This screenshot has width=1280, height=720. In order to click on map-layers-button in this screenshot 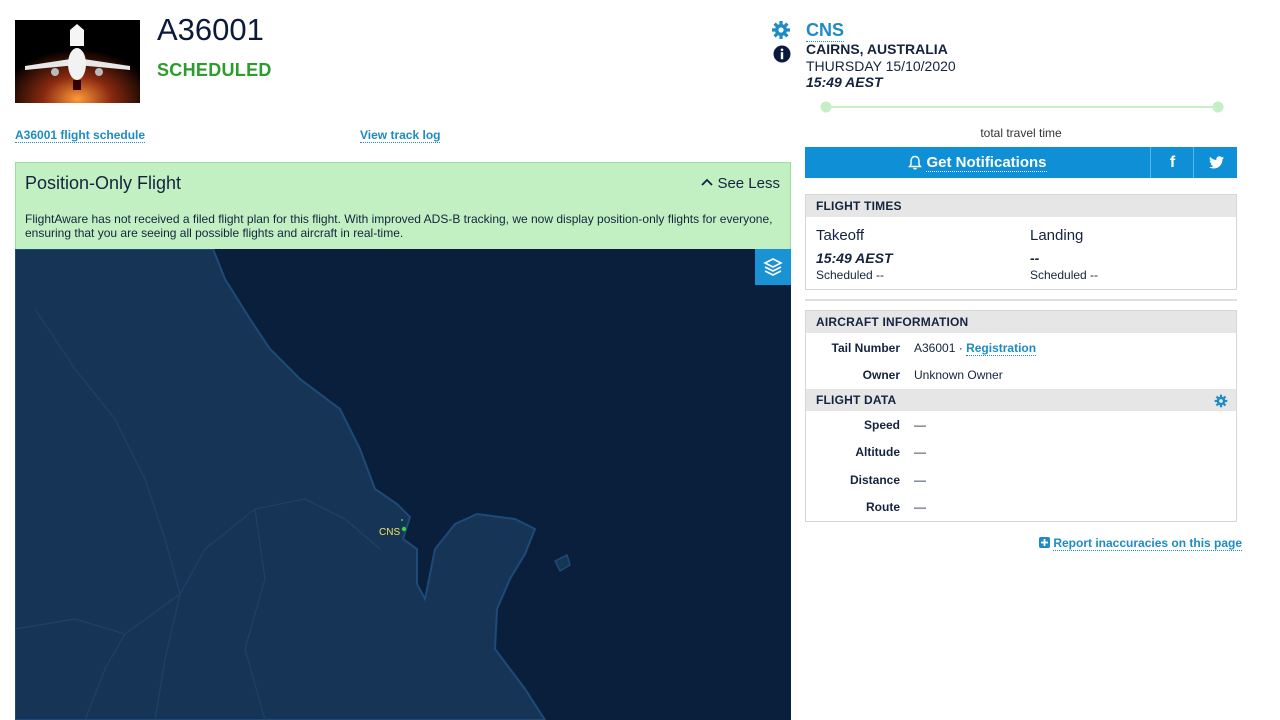, I will do `click(773, 267)`.